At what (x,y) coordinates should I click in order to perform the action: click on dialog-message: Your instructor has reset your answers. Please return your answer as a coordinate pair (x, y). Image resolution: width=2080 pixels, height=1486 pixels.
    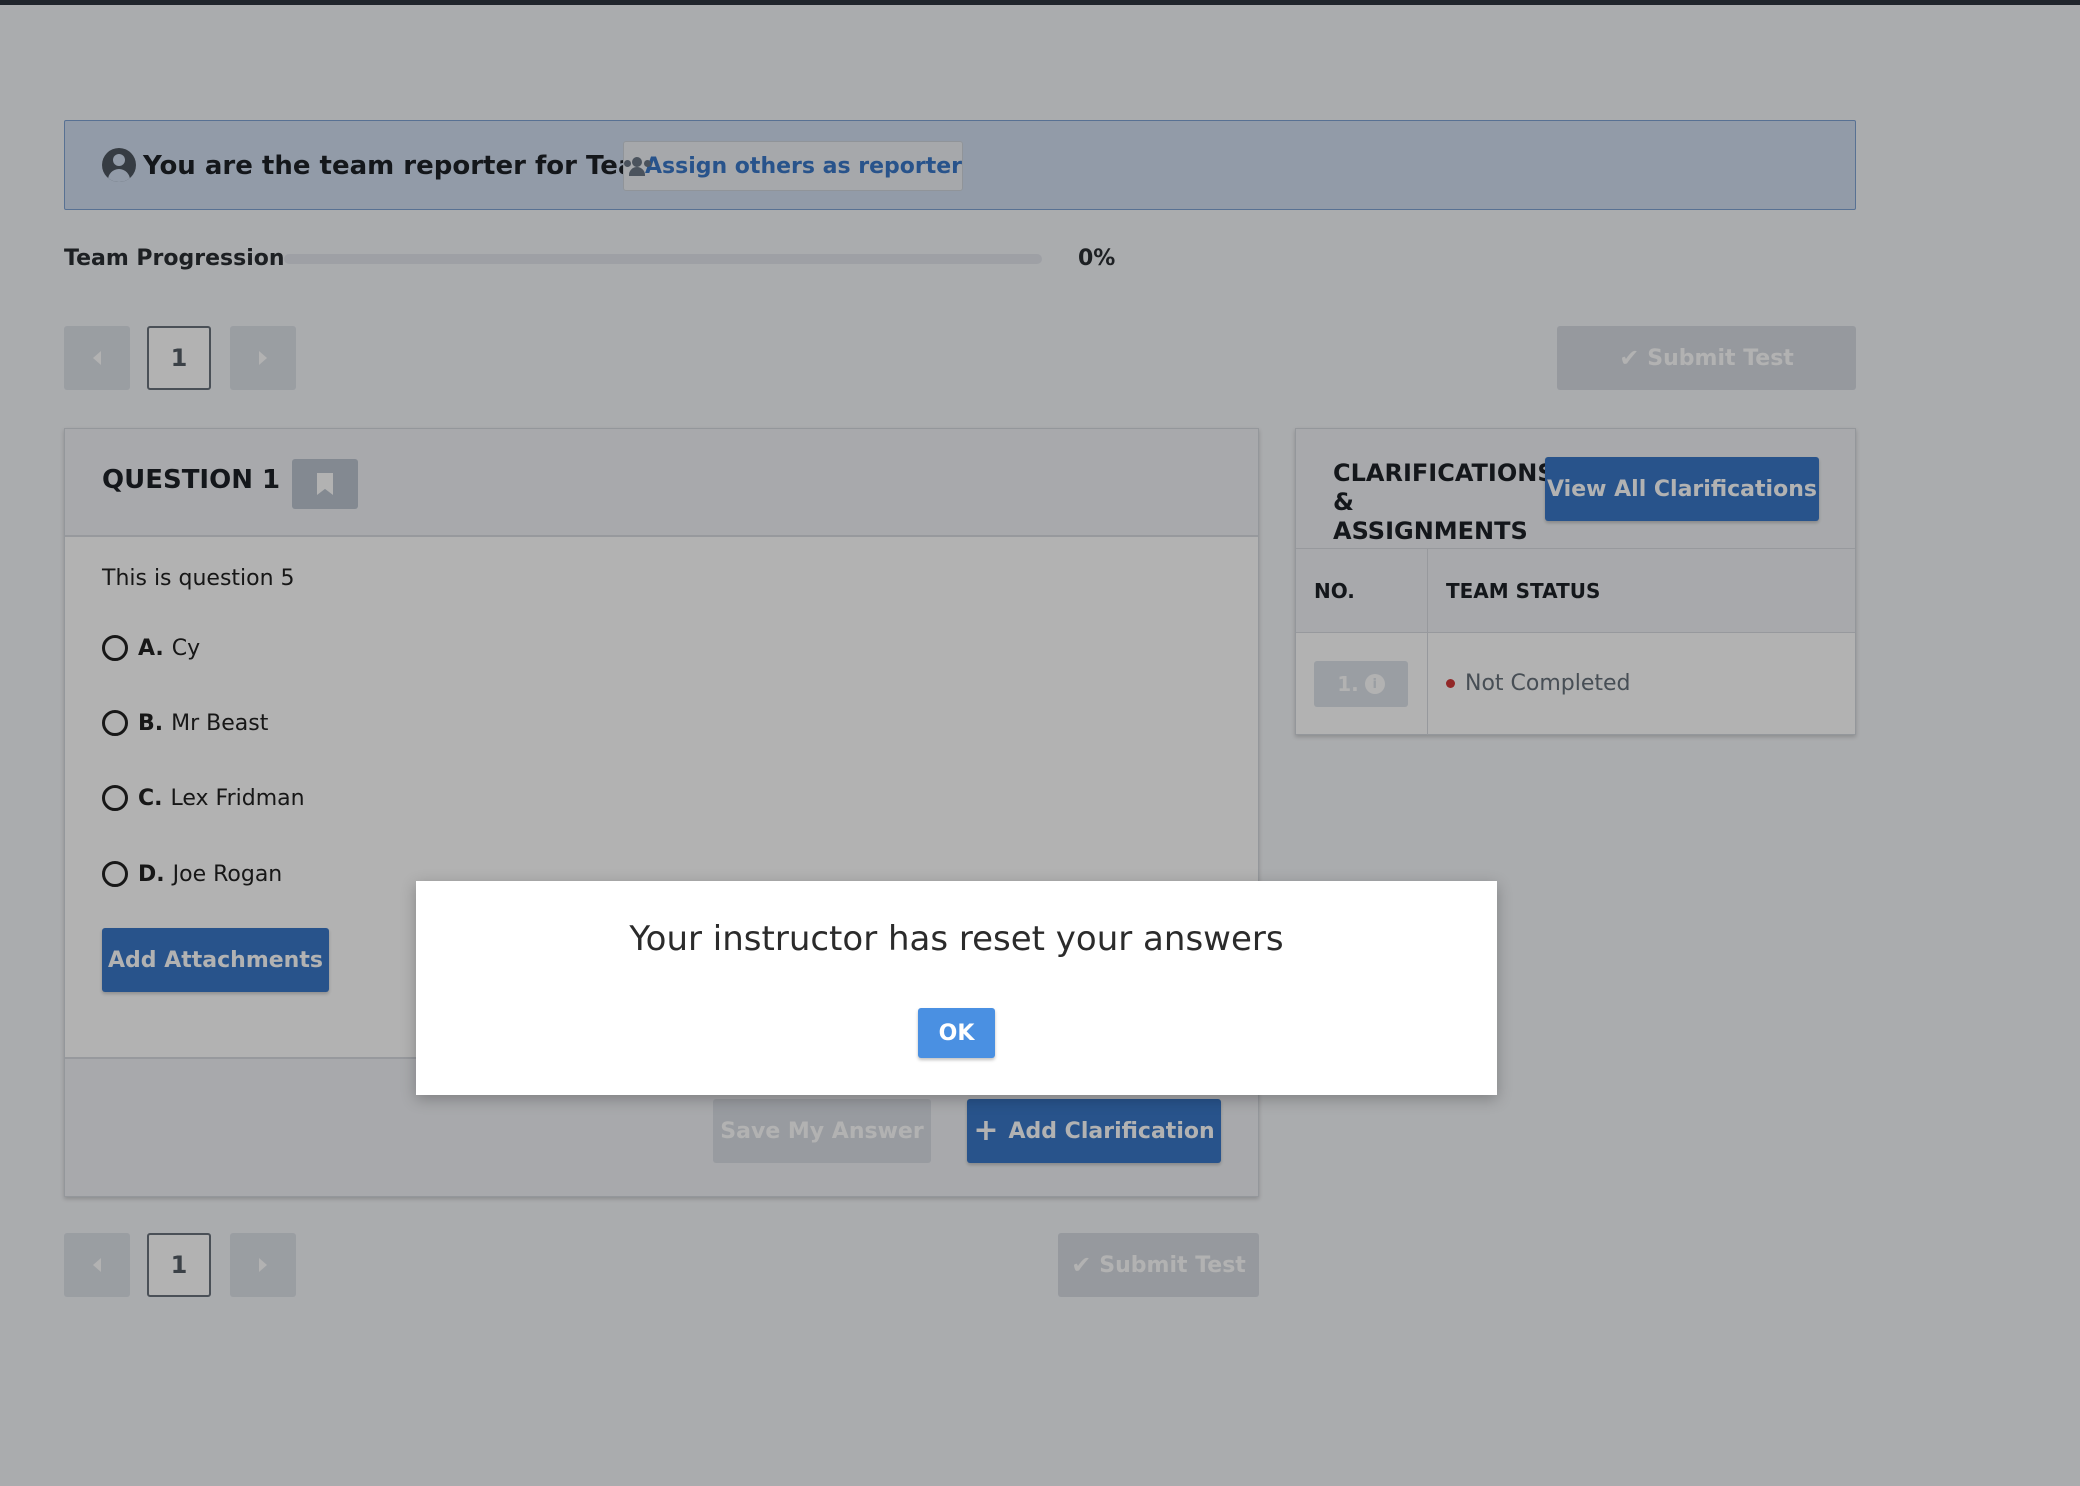
    Looking at the image, I should click on (956, 939).